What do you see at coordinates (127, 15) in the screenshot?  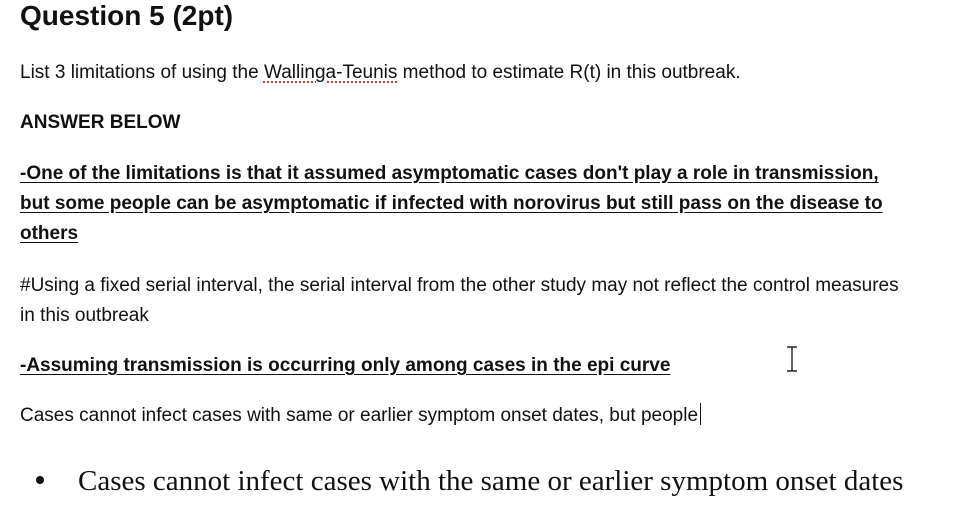 I see `question-title: Question 5 (2pt)` at bounding box center [127, 15].